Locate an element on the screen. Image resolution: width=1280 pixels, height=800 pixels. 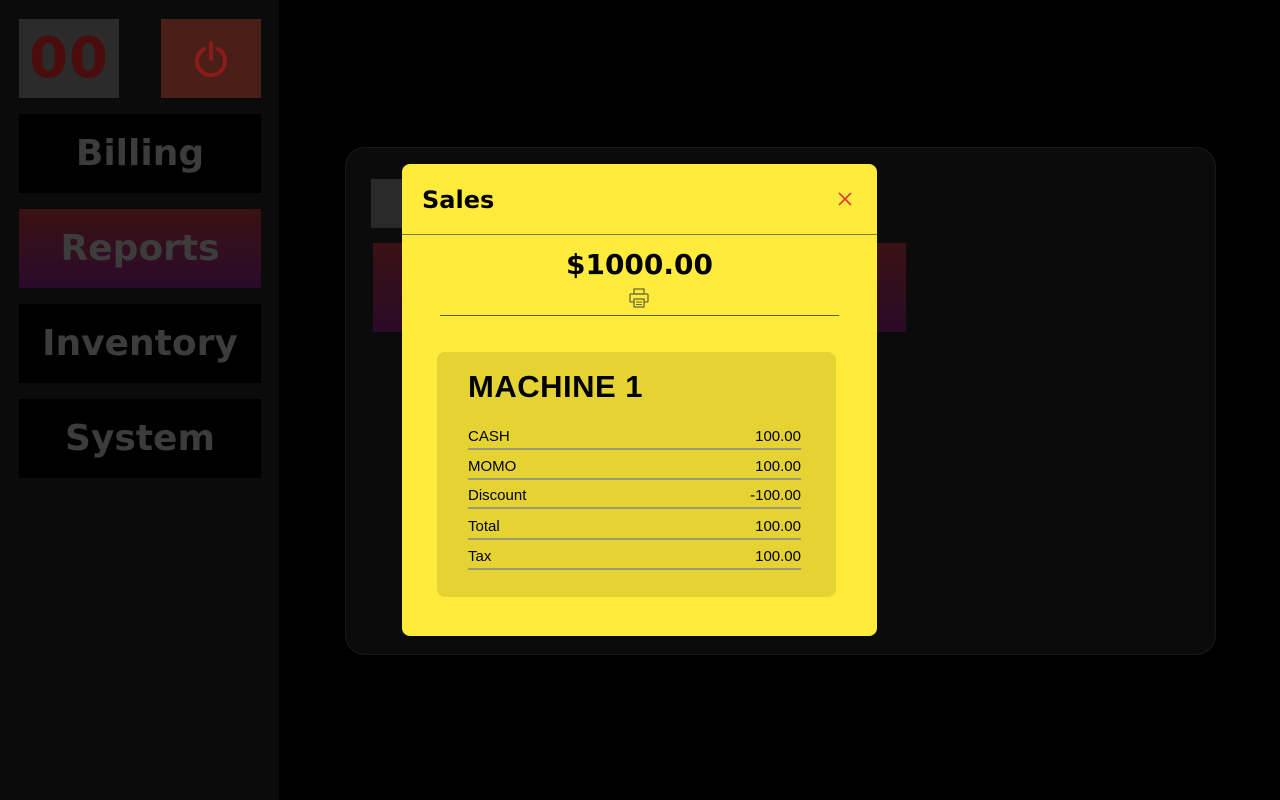
nav-system-label: System is located at coordinates (140, 438).